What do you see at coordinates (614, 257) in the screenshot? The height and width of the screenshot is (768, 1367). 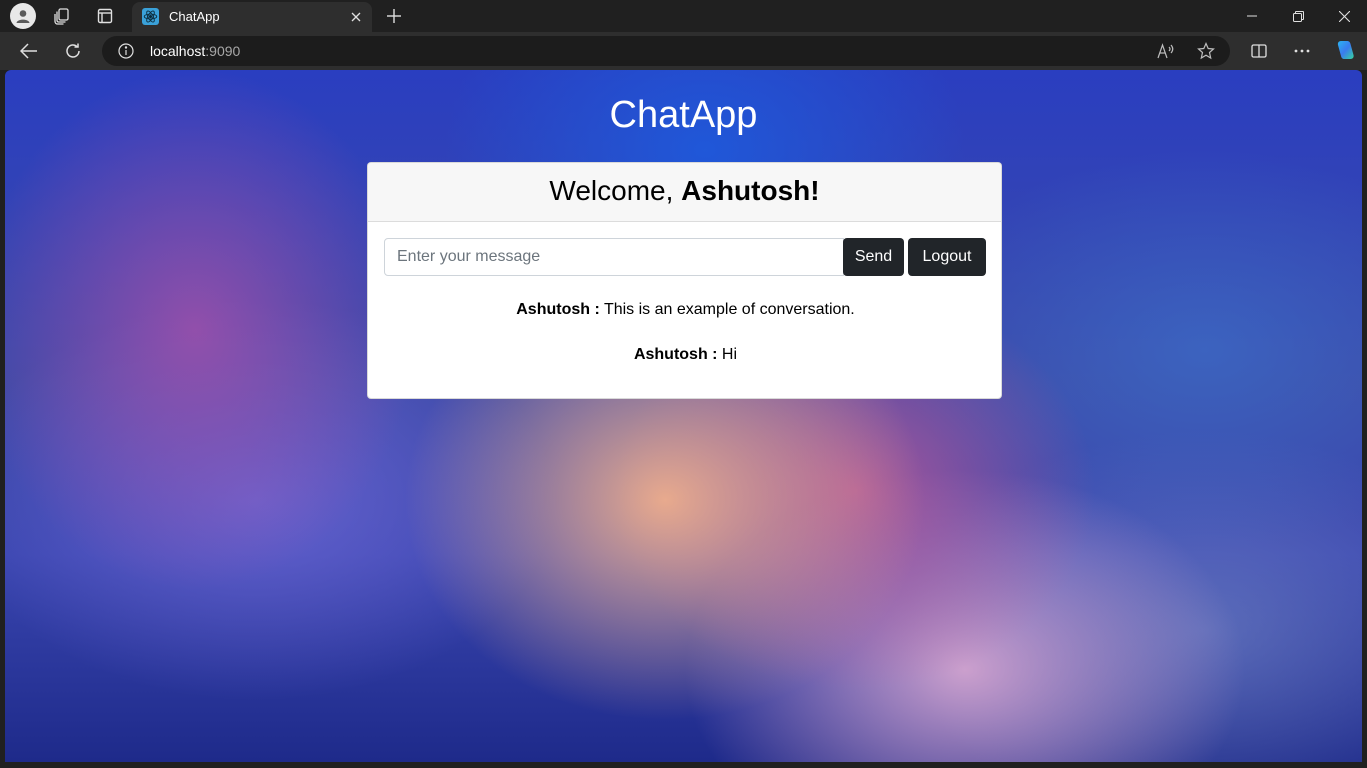 I see `message-input` at bounding box center [614, 257].